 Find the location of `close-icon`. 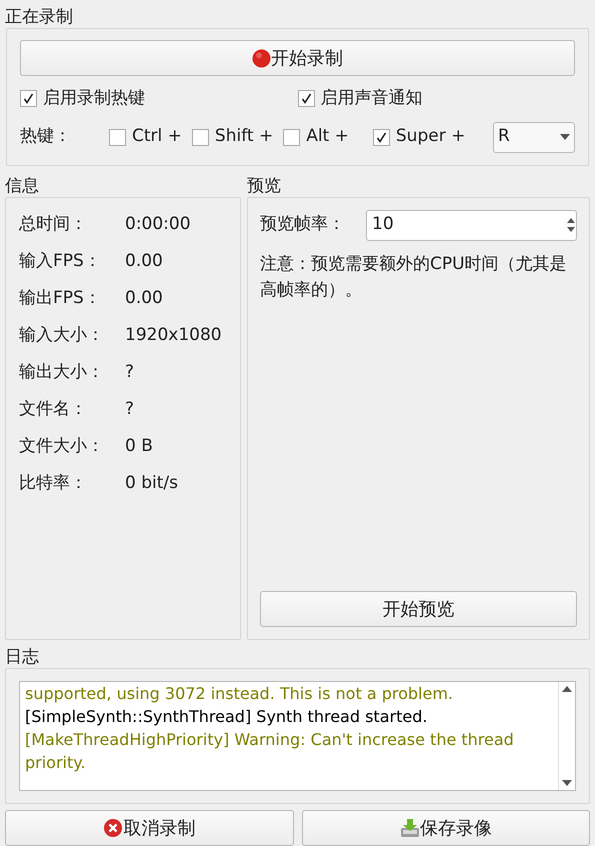

close-icon is located at coordinates (113, 828).